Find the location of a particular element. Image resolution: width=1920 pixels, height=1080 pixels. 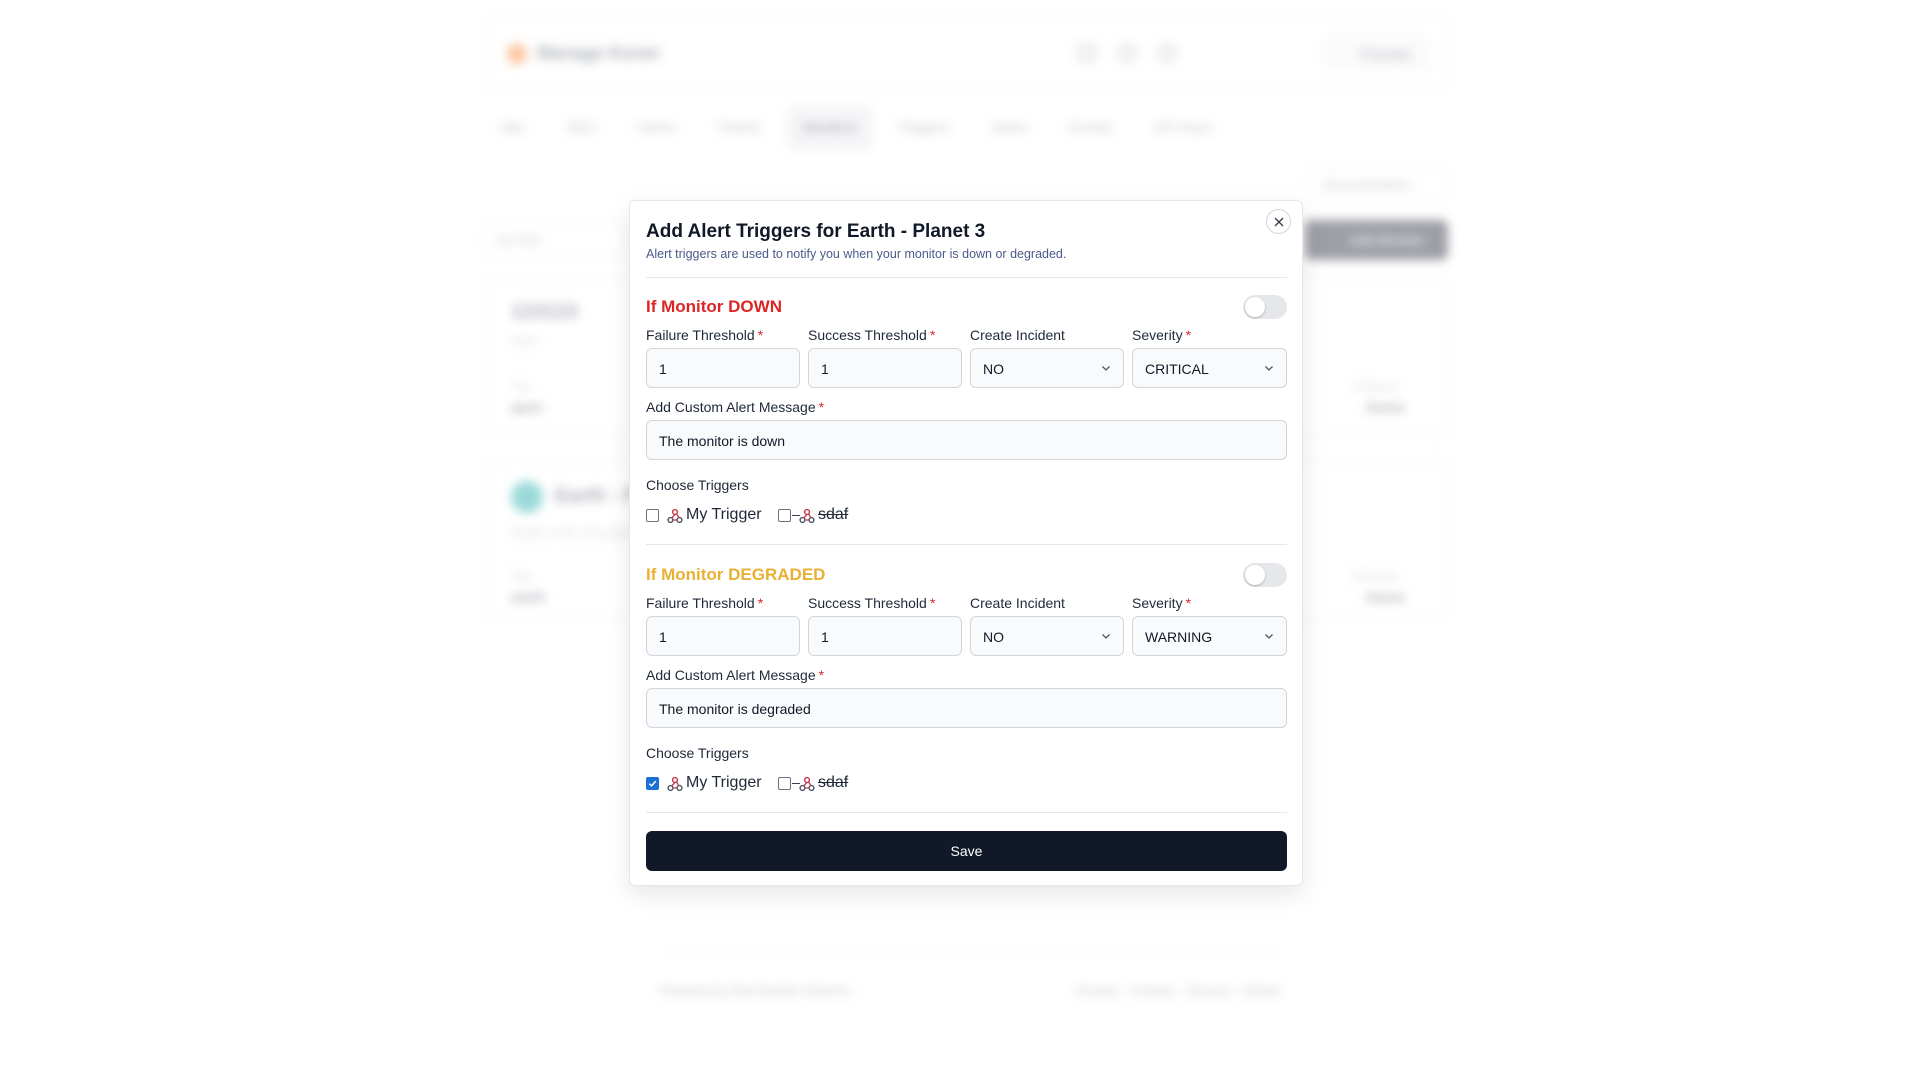

severity-field: Severity * WARNING is located at coordinates (1209, 625).